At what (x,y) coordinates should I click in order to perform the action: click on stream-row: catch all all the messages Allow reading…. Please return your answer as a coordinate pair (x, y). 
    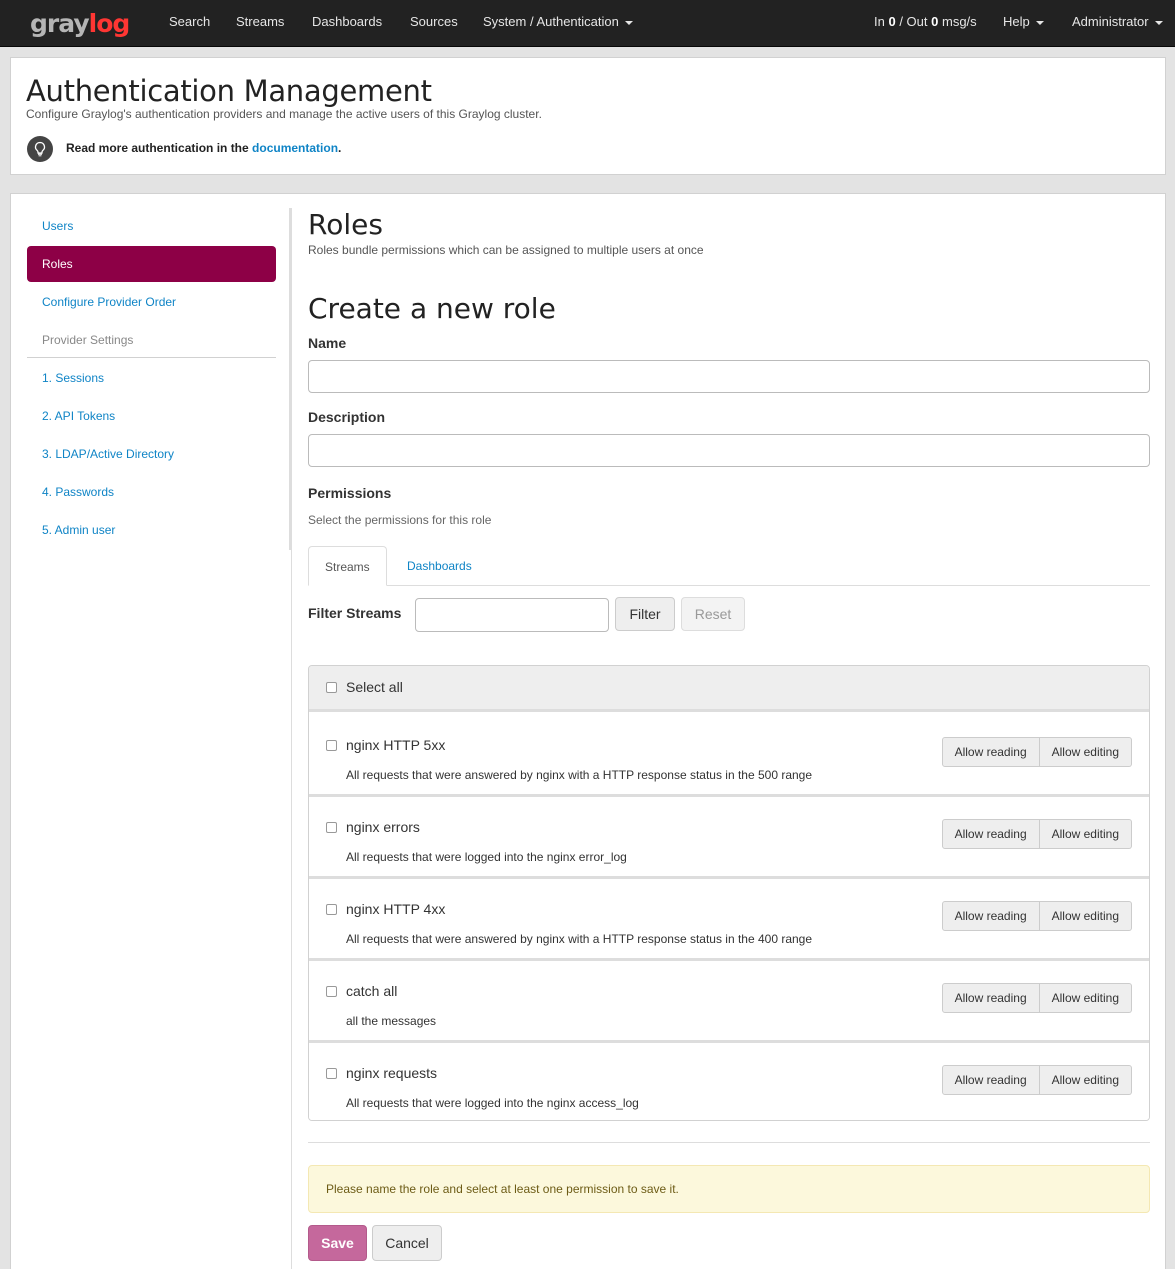
    Looking at the image, I should click on (729, 1002).